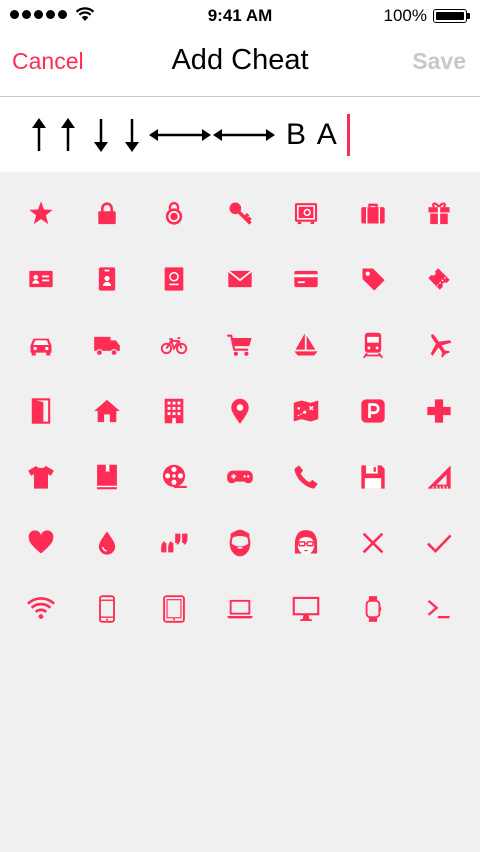 Image resolution: width=480 pixels, height=852 pixels. Describe the element at coordinates (107, 543) in the screenshot. I see `drop-icon` at that location.